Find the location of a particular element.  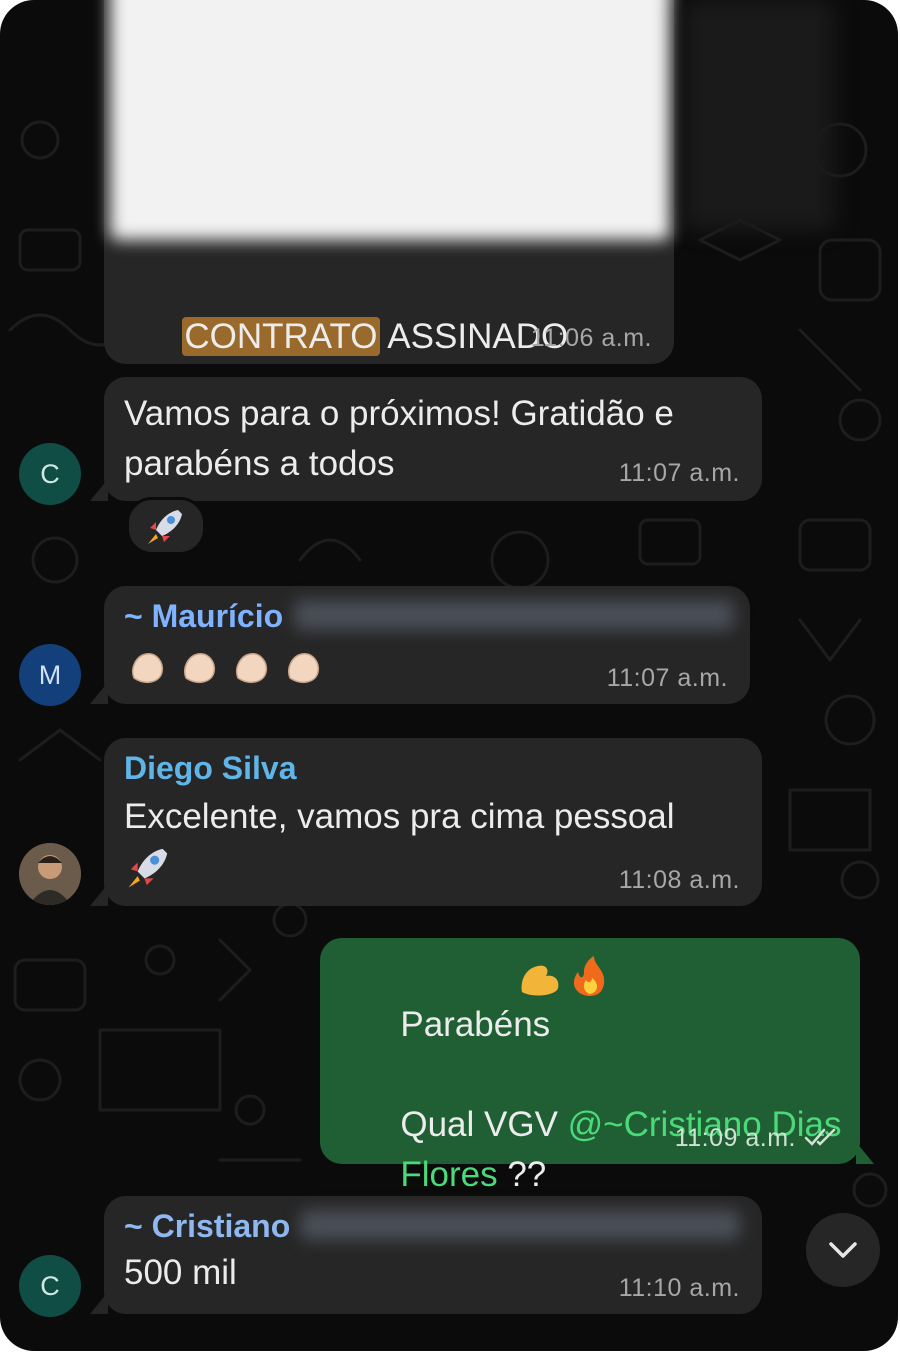

sender-name: ~ Maurício is located at coordinates (203, 616).